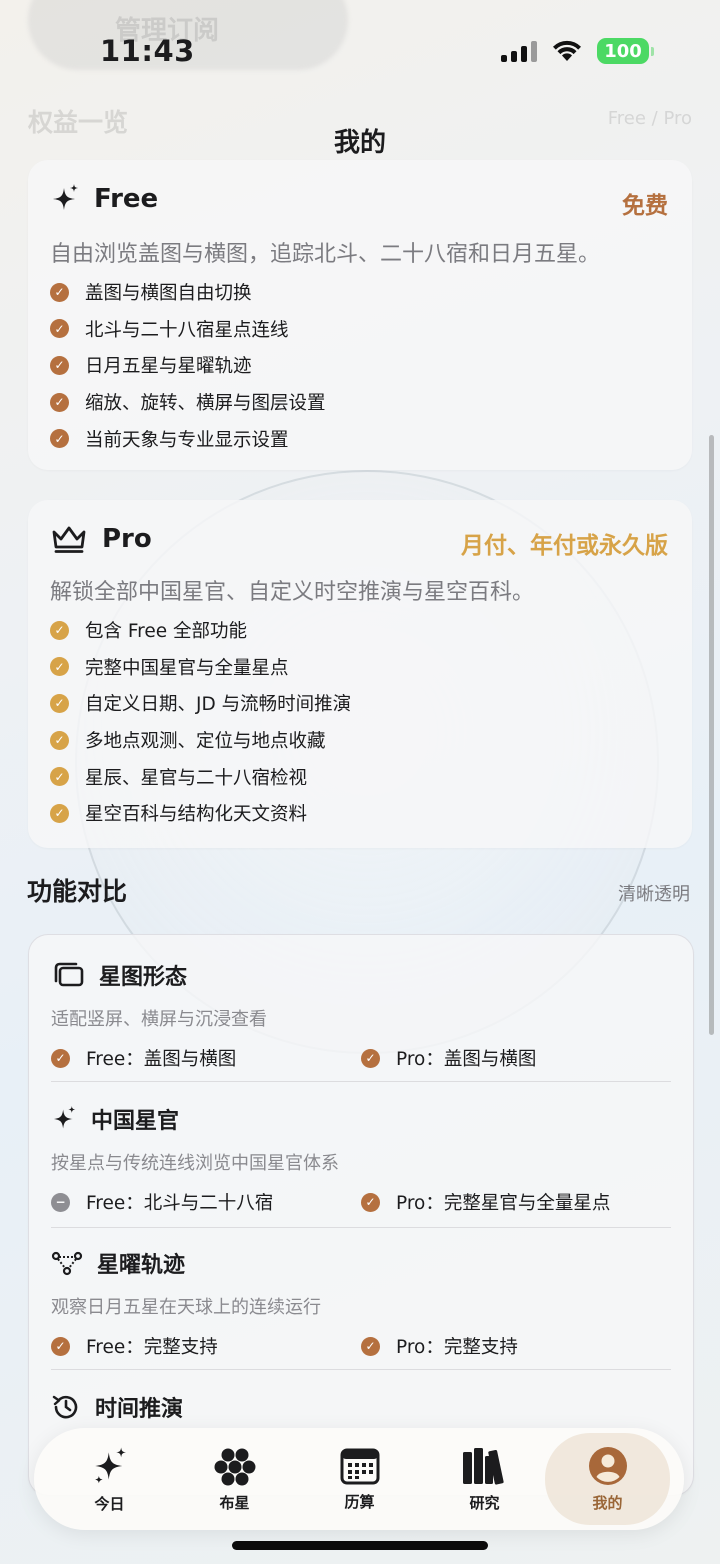 The image size is (720, 1564). Describe the element at coordinates (360, 1545) in the screenshot. I see `home-indicator` at that location.